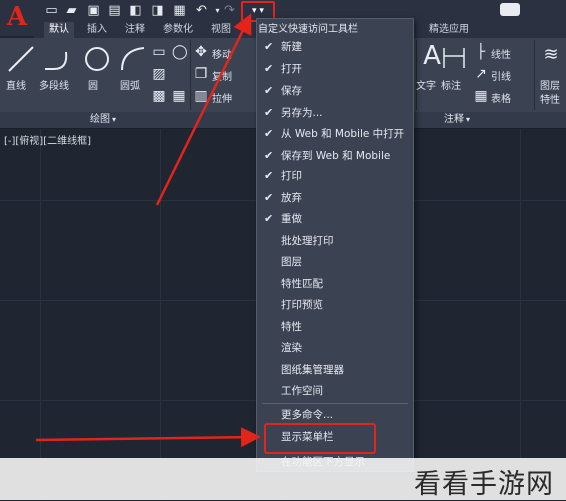 The width and height of the screenshot is (566, 501). Describe the element at coordinates (203, 109) in the screenshot. I see `arrow-to-dropdown` at that location.